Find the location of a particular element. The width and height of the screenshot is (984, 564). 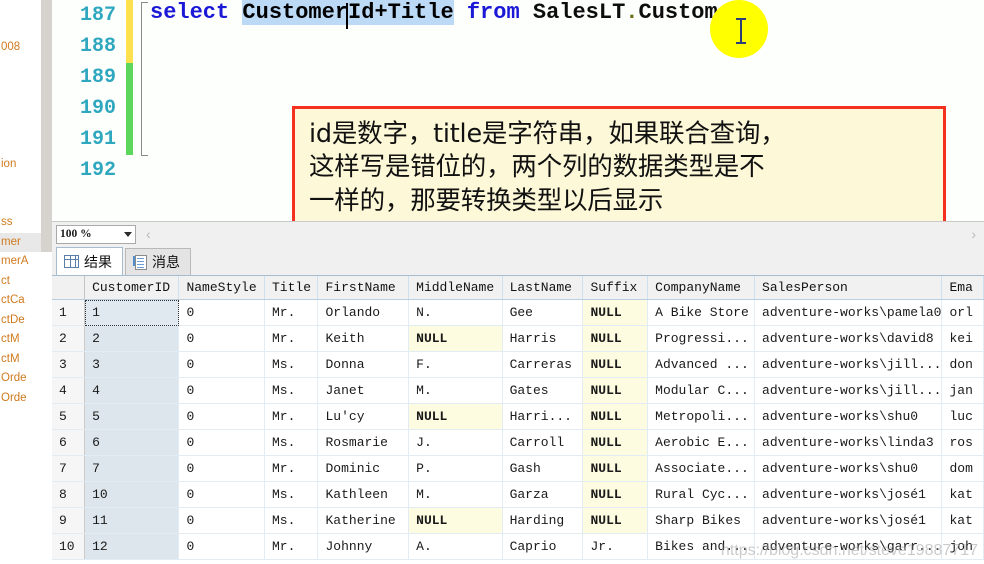

grid-corner-header is located at coordinates (69, 288).